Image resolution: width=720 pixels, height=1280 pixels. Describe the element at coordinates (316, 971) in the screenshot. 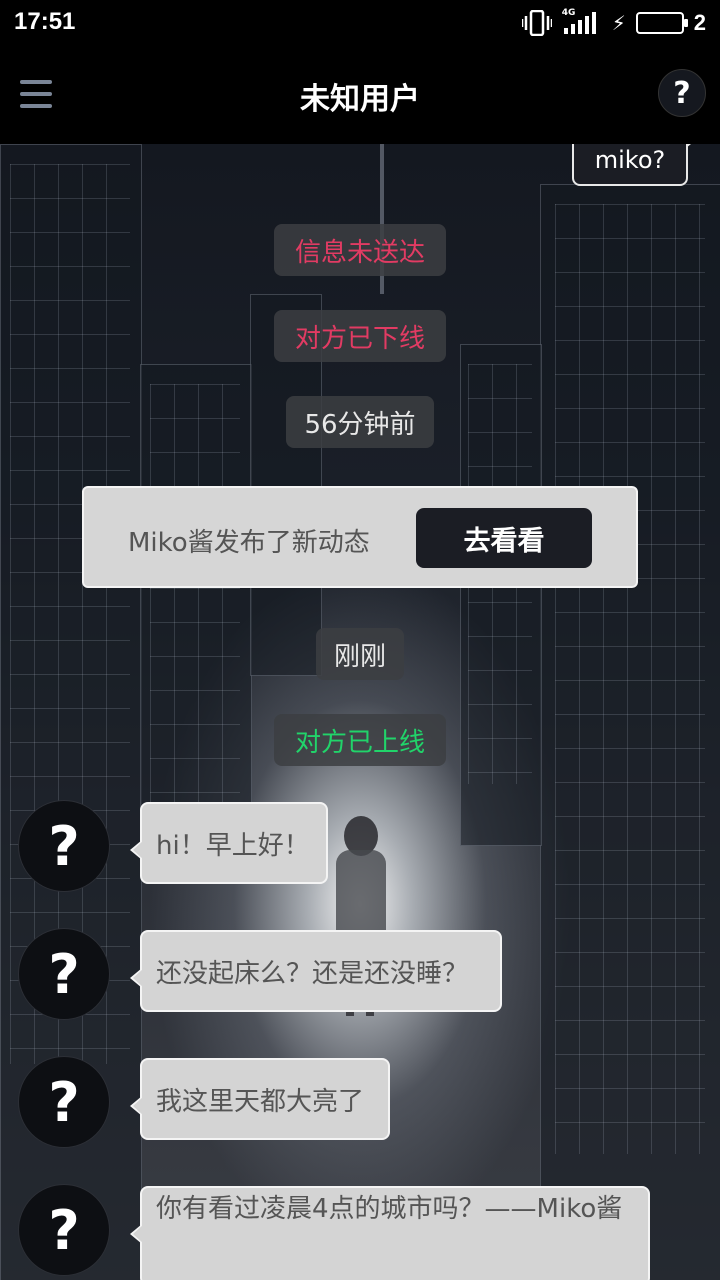

I see `message-bubble: 还没起床么？还是还没睡？` at that location.